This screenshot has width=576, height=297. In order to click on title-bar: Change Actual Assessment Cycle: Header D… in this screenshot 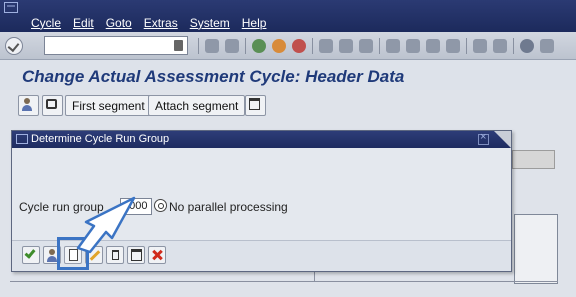, I will do `click(288, 75)`.